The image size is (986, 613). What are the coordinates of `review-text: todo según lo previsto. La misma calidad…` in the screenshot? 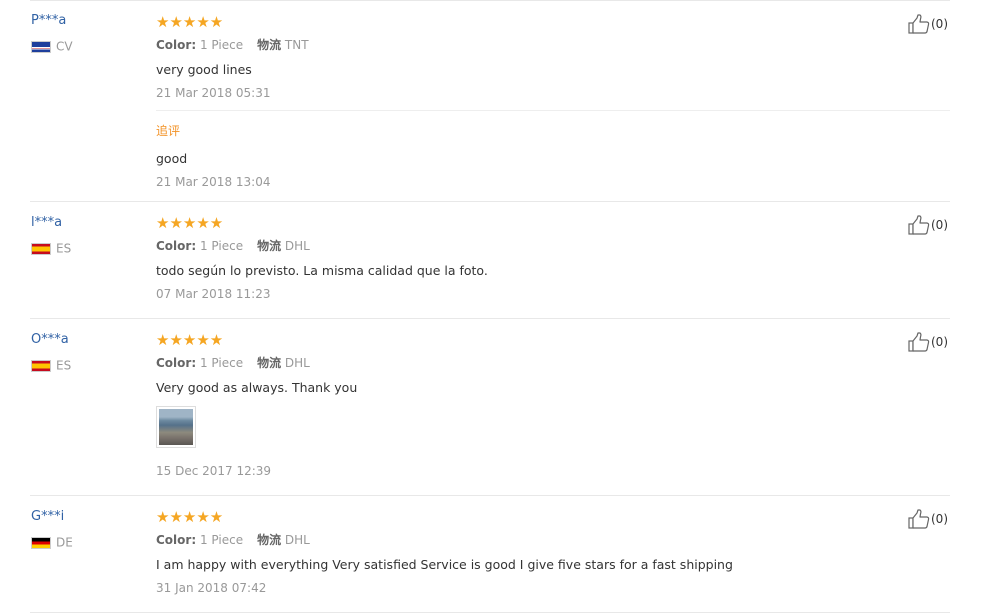 It's located at (322, 270).